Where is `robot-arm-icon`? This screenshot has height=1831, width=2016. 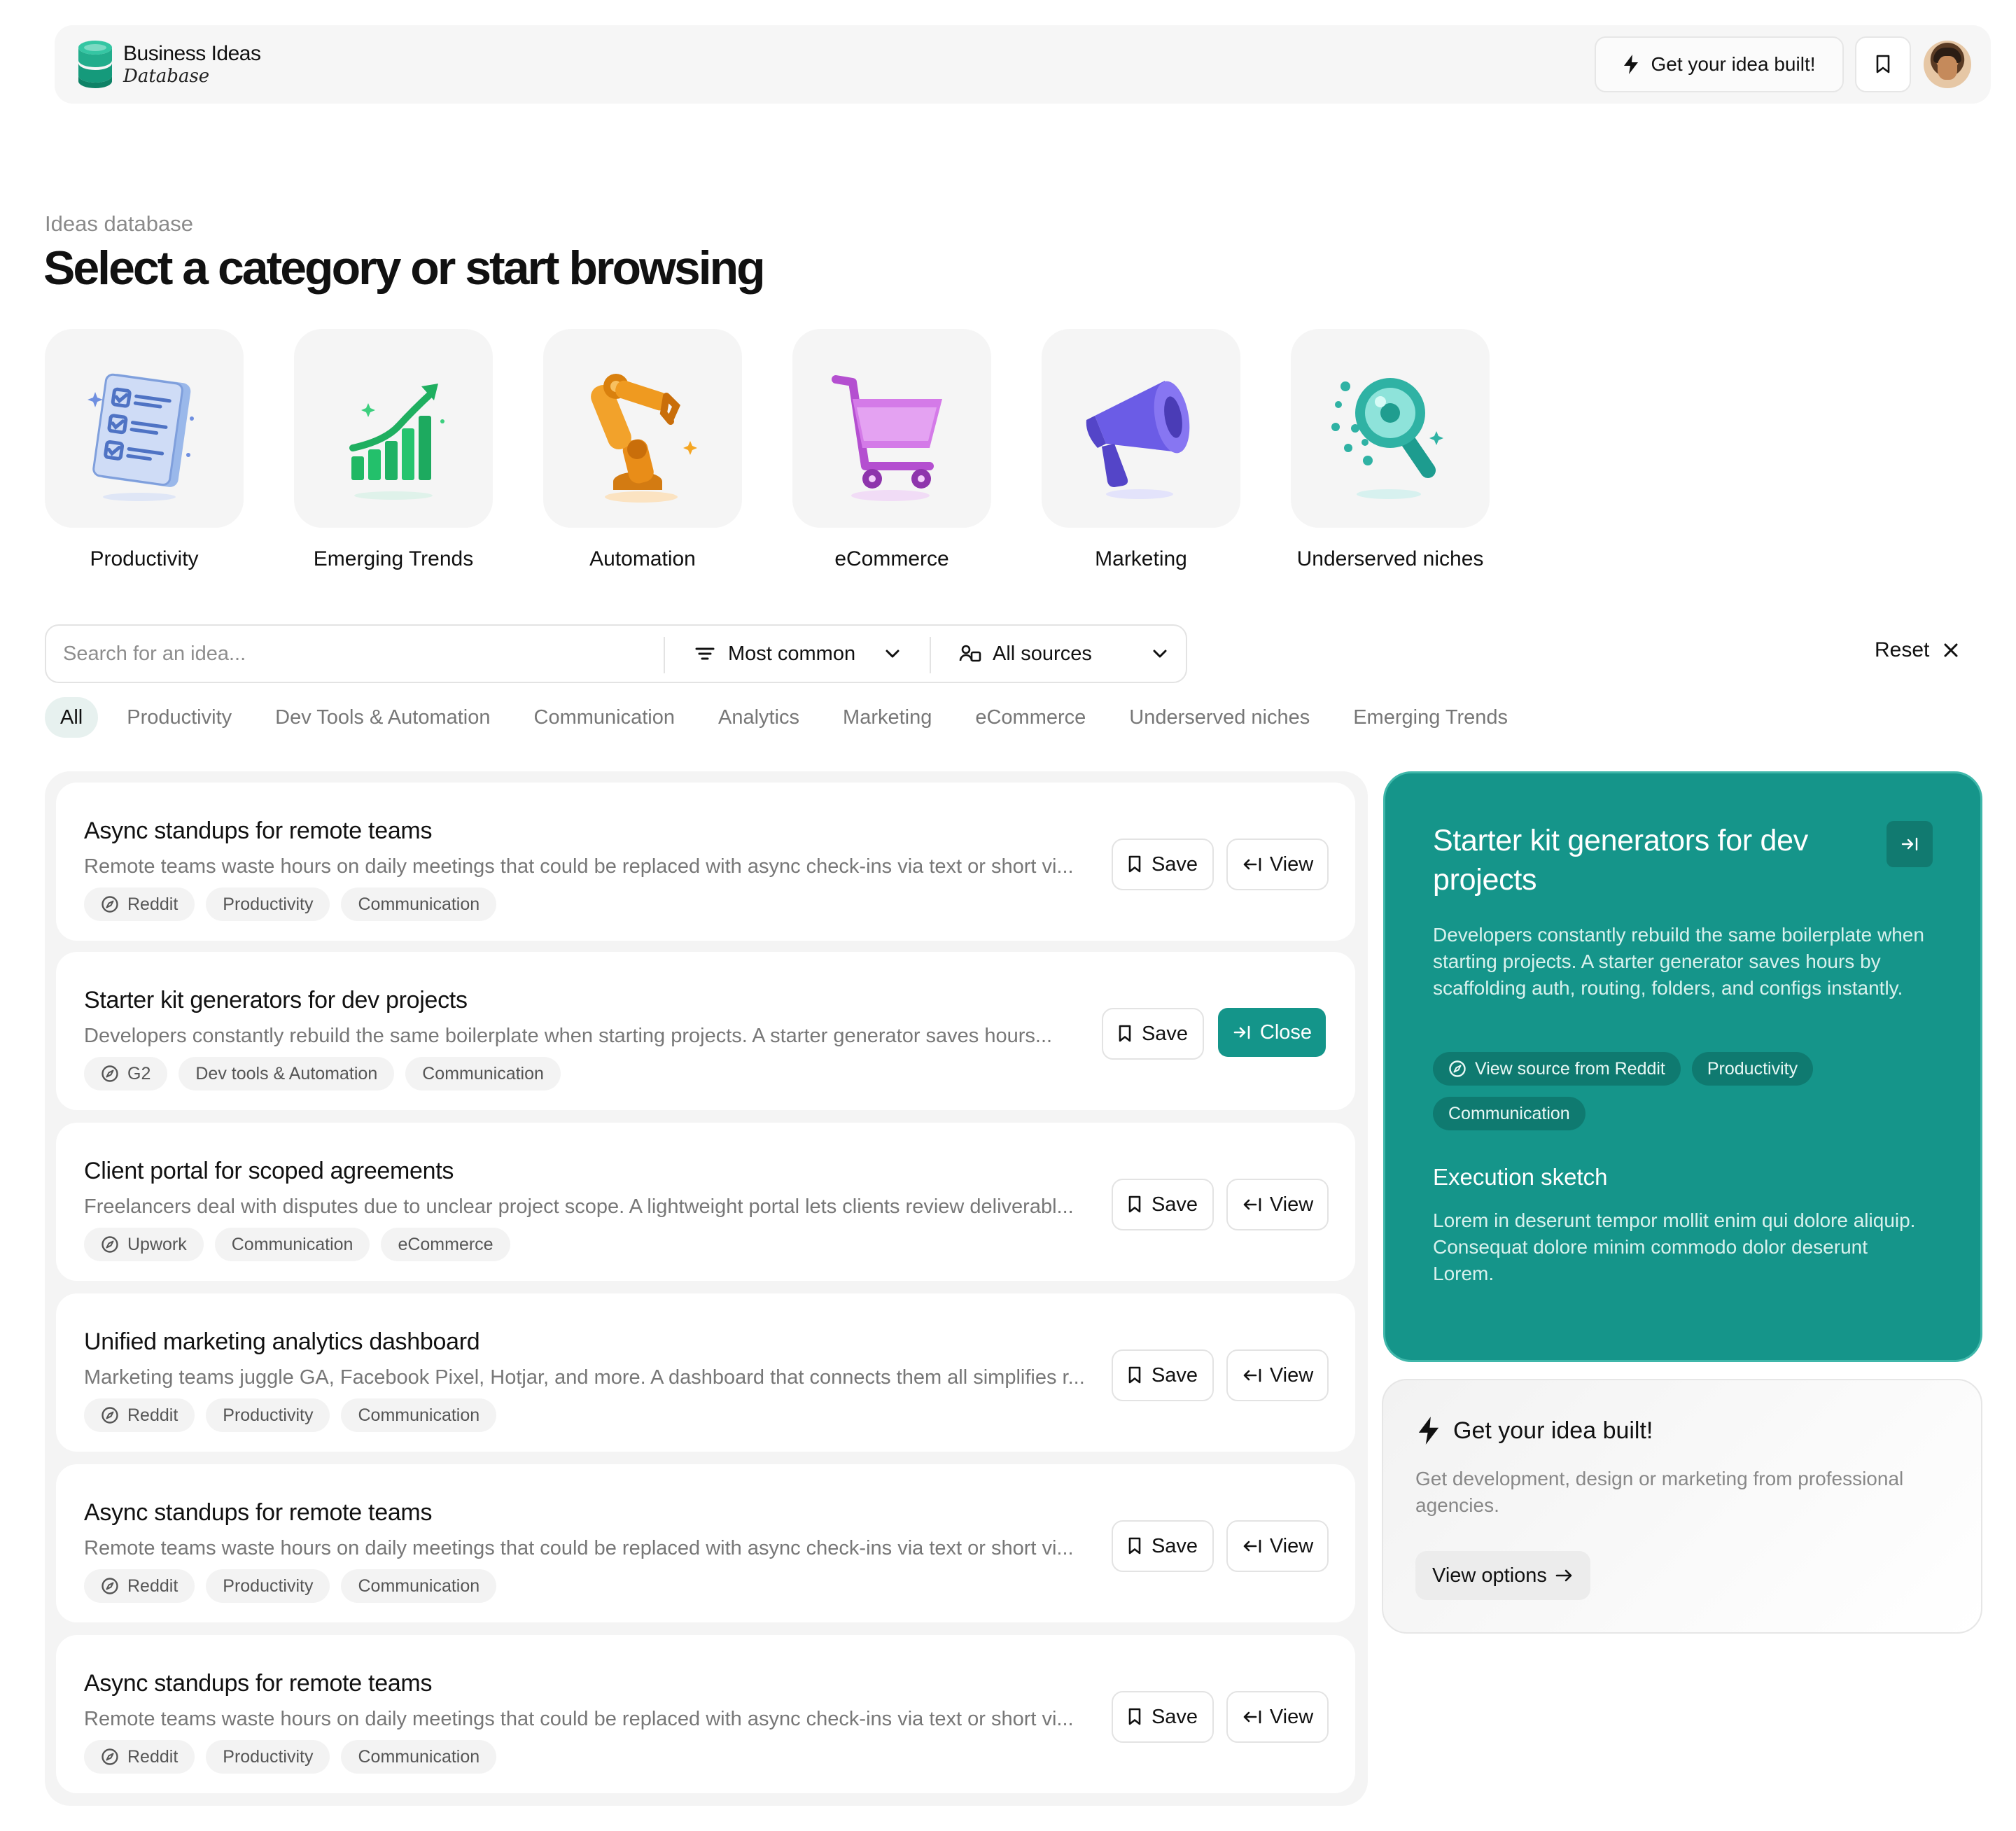
robot-arm-icon is located at coordinates (644, 438).